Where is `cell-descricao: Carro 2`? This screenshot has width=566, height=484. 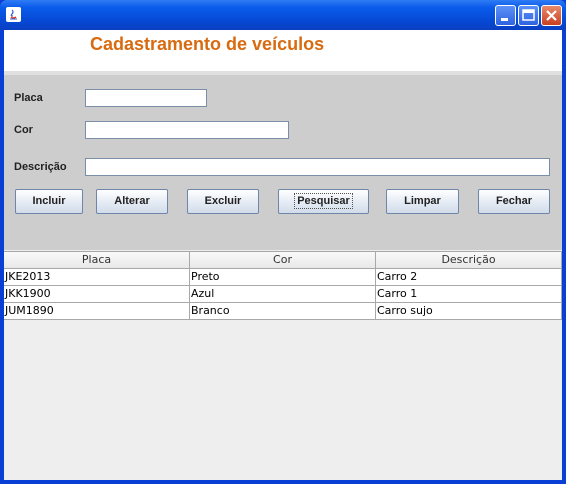
cell-descricao: Carro 2 is located at coordinates (469, 277).